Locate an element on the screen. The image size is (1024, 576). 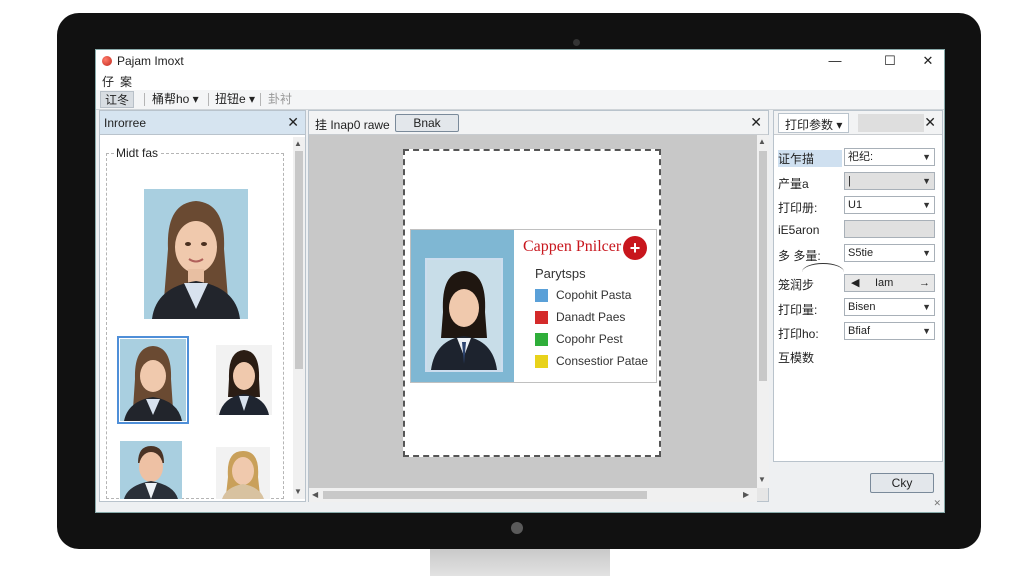
group-label: Midt fas is located at coordinates (137, 153).